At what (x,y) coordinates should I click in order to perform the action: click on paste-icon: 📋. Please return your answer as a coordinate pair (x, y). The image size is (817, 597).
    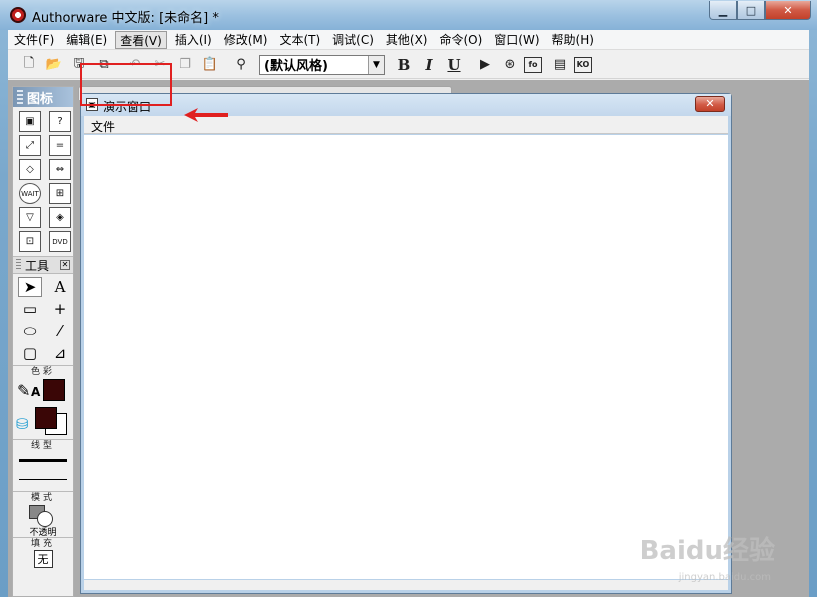
    Looking at the image, I should click on (210, 65).